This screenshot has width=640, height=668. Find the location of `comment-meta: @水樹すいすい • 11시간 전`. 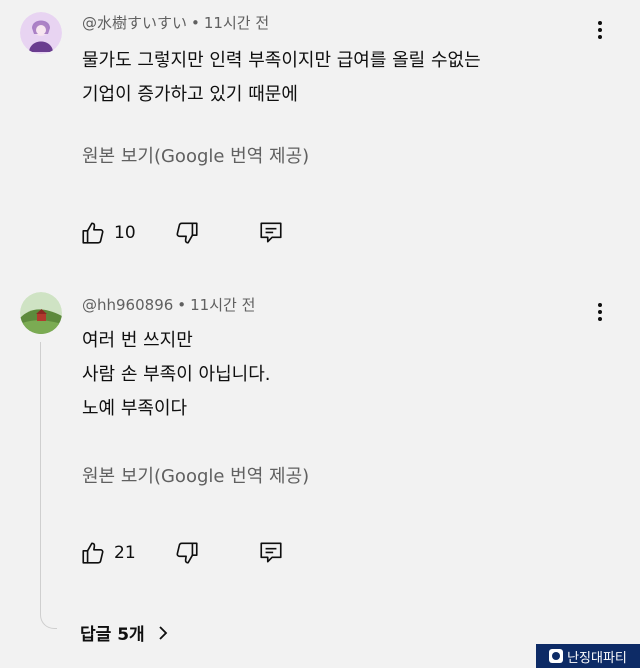

comment-meta: @水樹すいすい • 11시간 전 is located at coordinates (175, 22).